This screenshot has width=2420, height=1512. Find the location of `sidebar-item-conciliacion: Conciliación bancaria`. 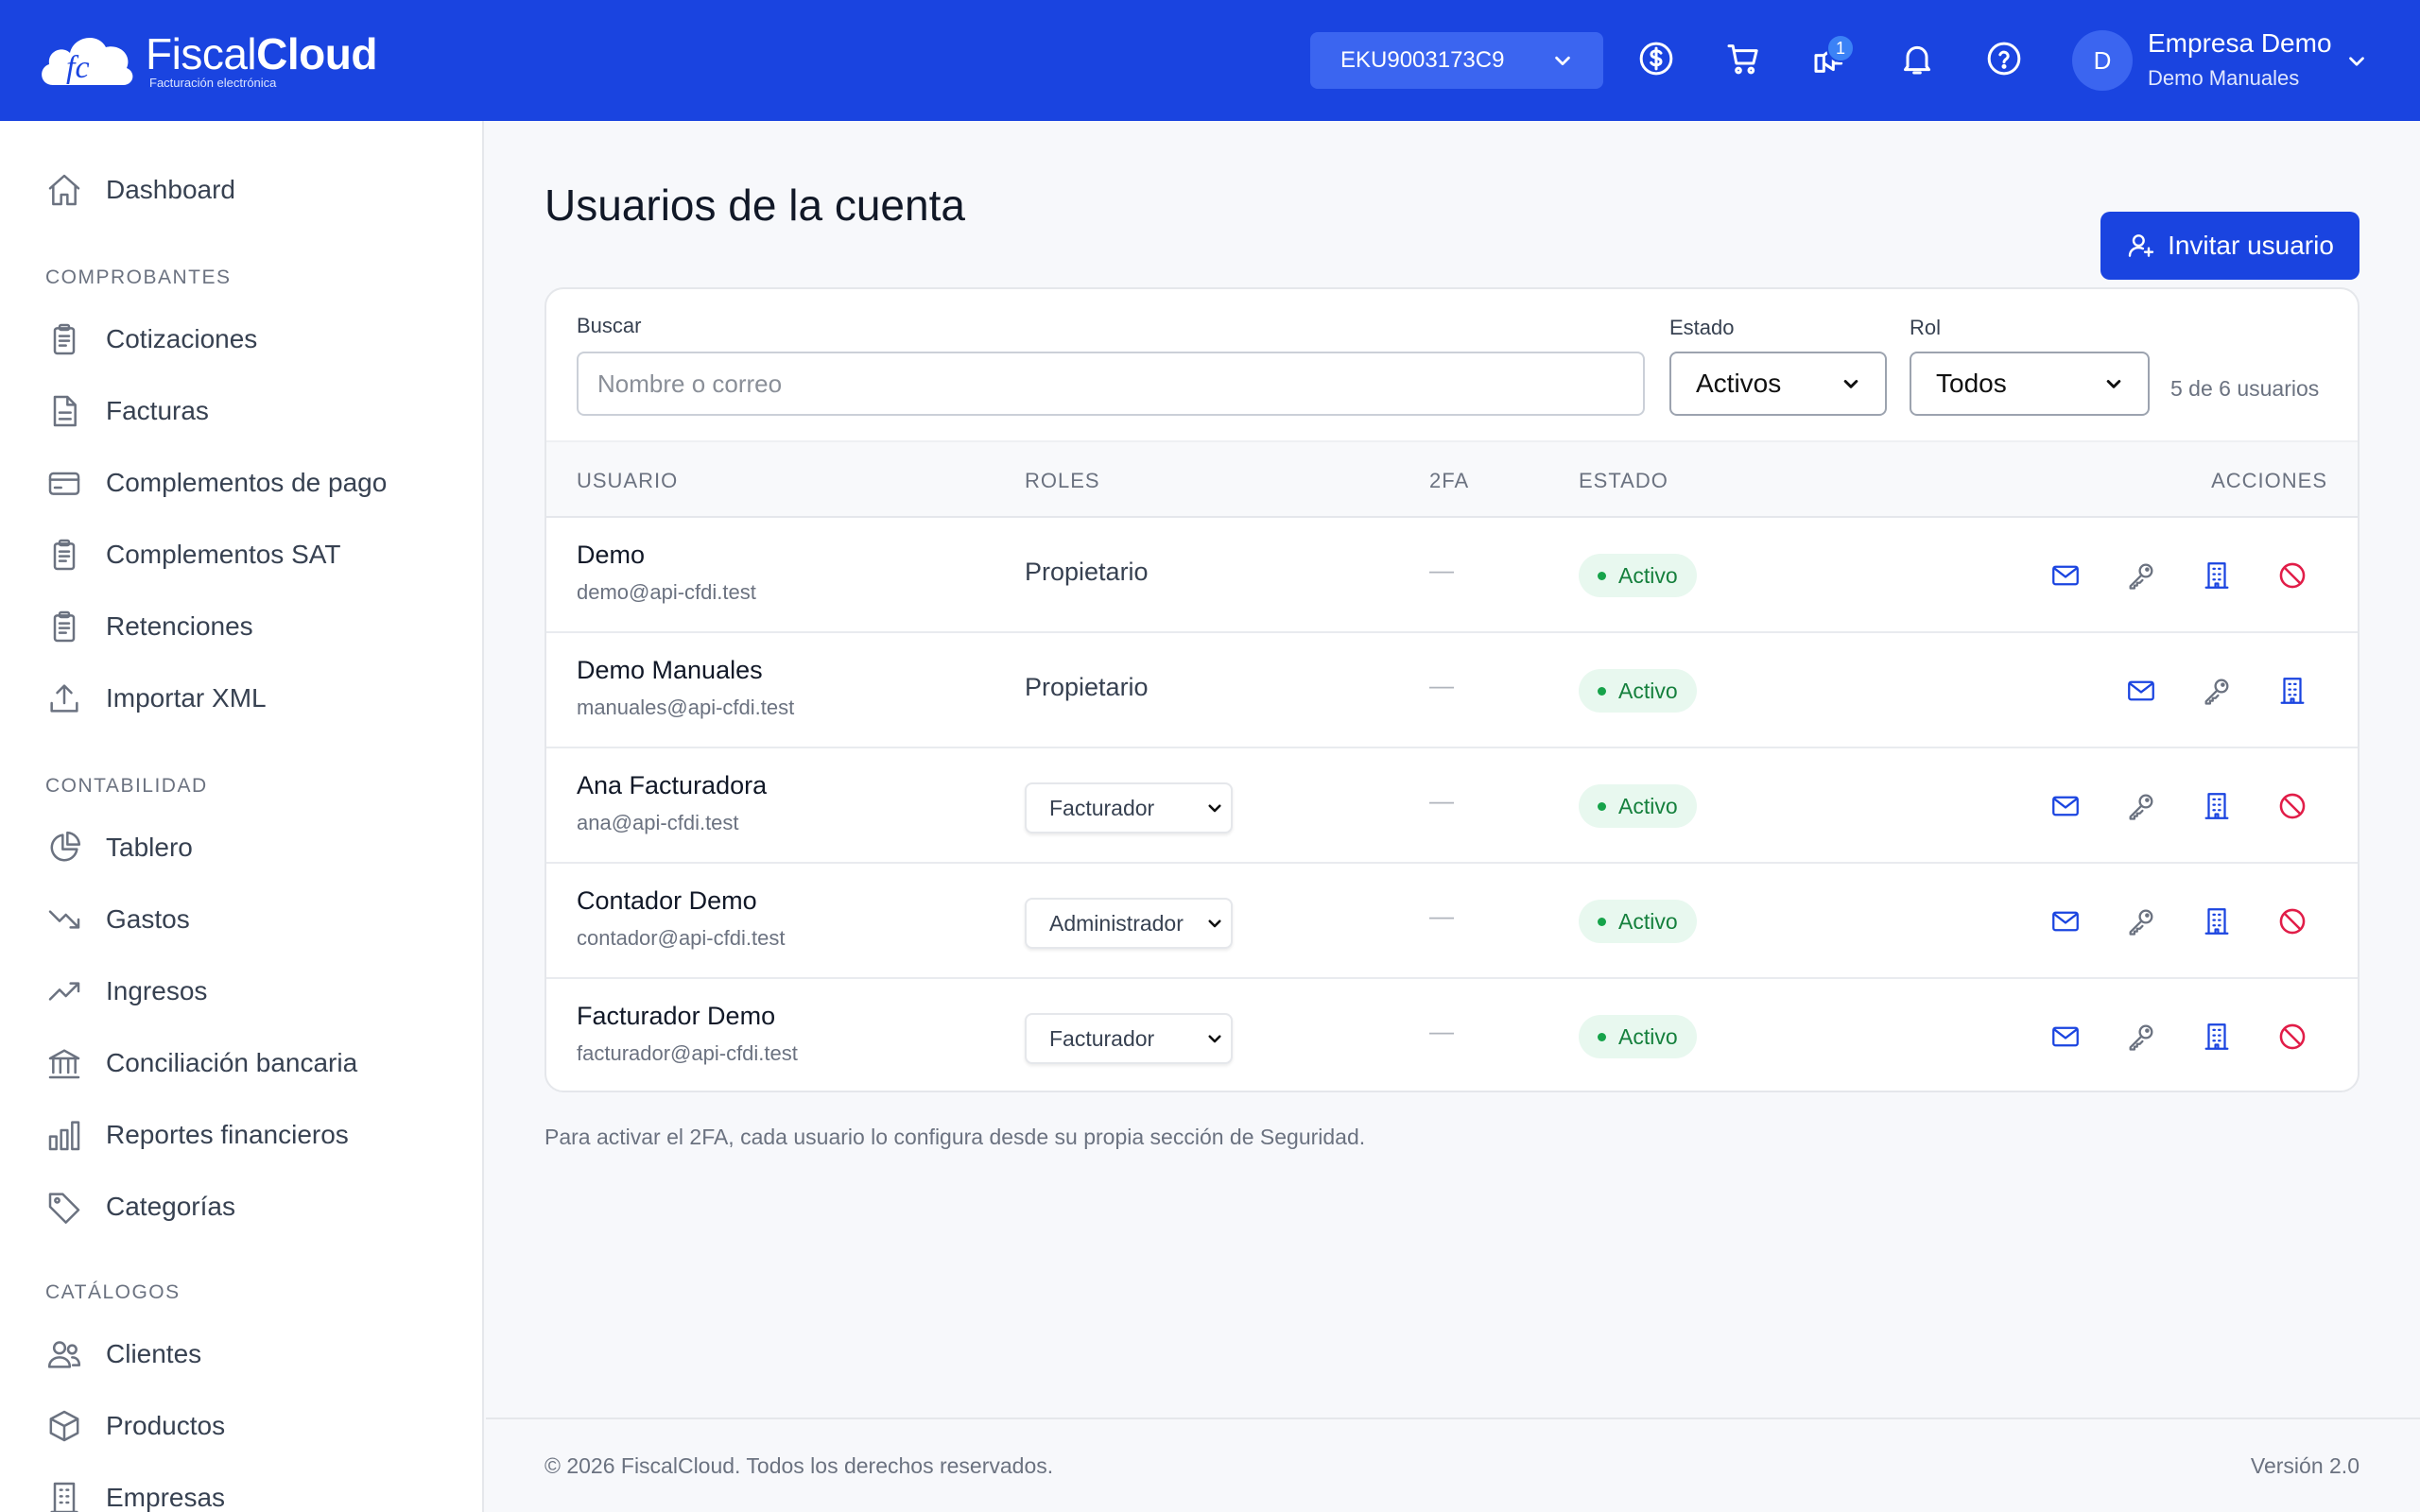

sidebar-item-conciliacion: Conciliación bancaria is located at coordinates (201, 1063).